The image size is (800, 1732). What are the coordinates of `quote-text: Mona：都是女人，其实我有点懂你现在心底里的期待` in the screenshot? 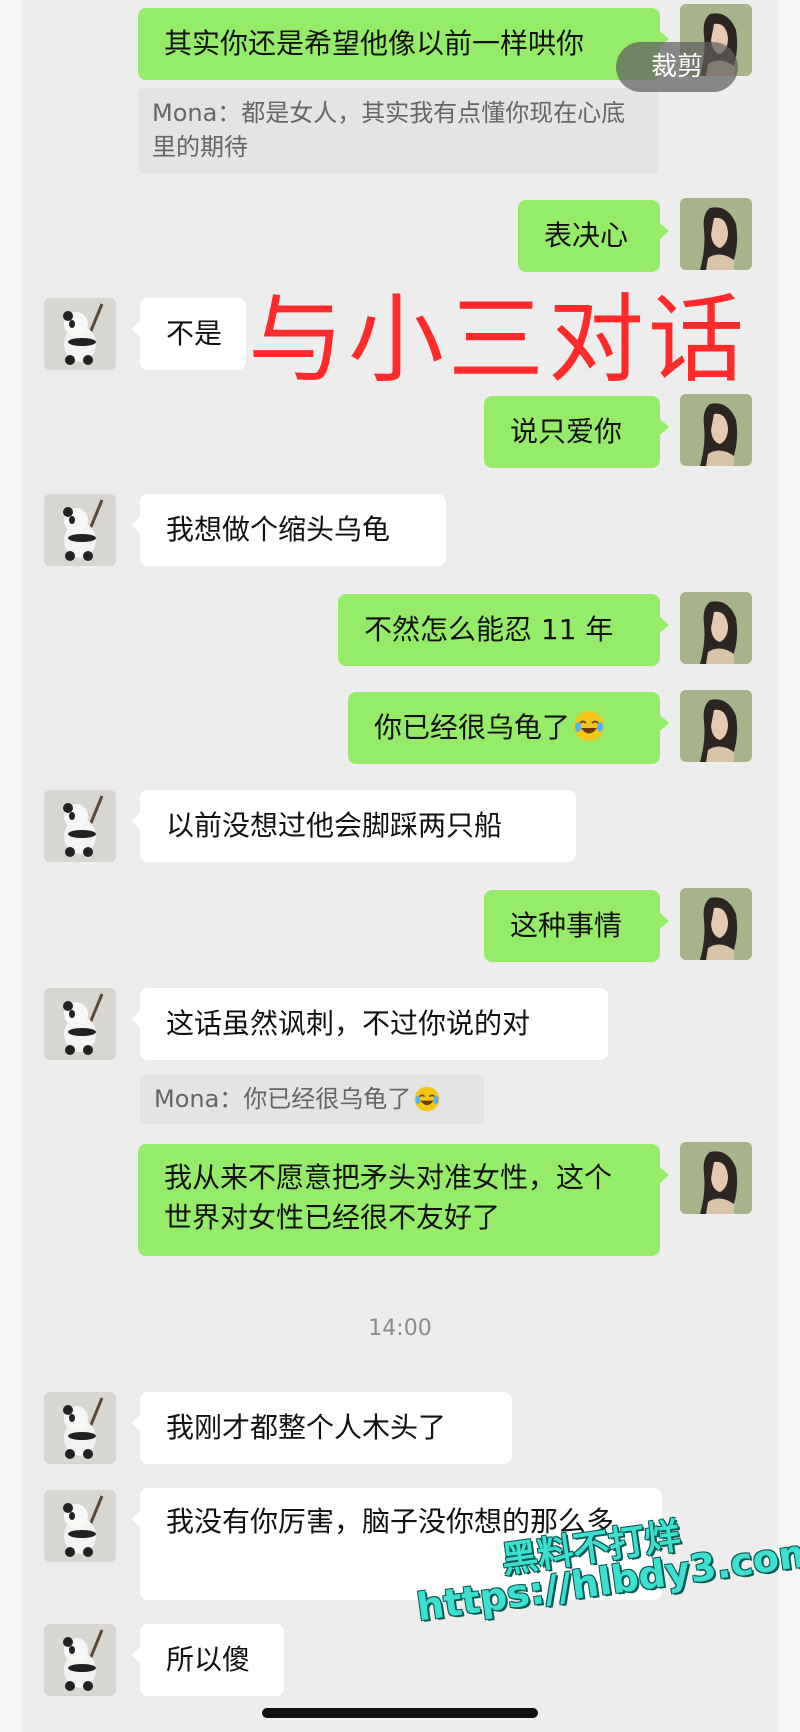 It's located at (389, 130).